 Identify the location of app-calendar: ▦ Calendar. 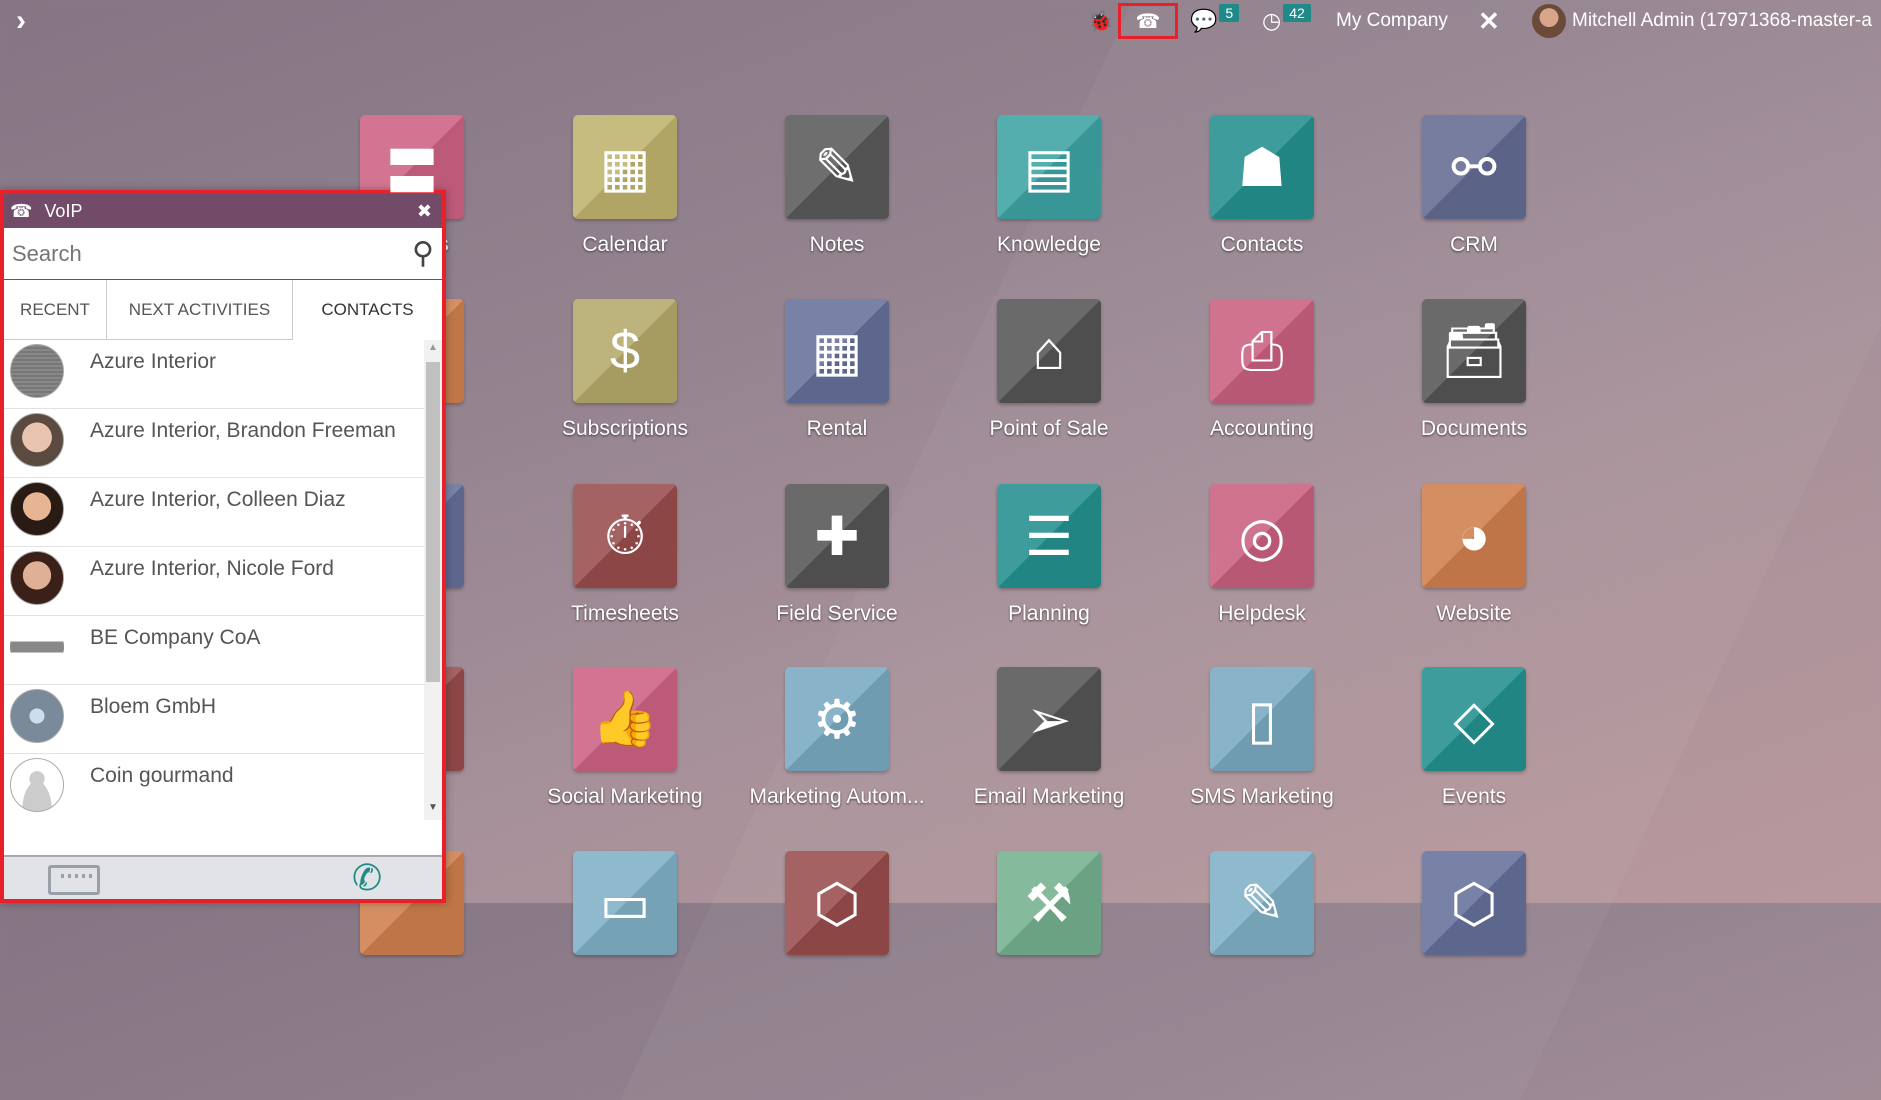
(625, 185).